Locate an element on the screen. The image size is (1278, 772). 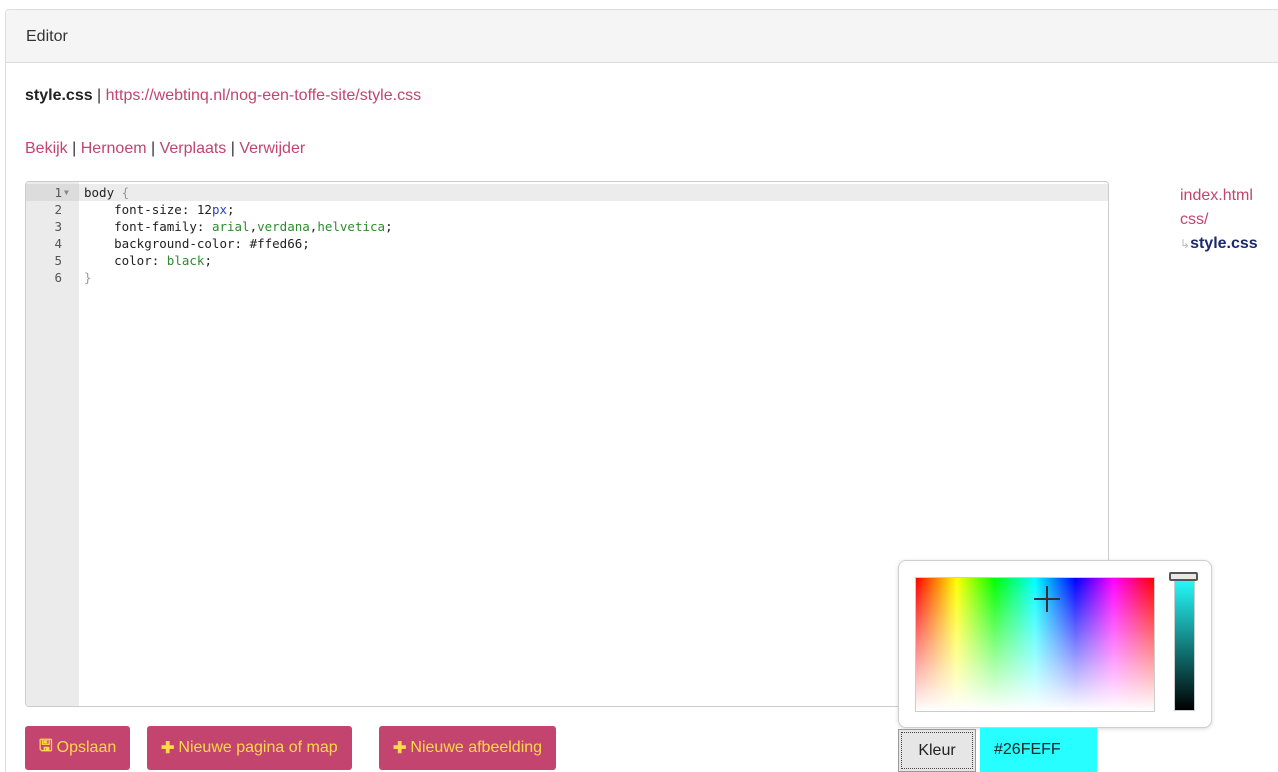
color-button: Kleur is located at coordinates (937, 750).